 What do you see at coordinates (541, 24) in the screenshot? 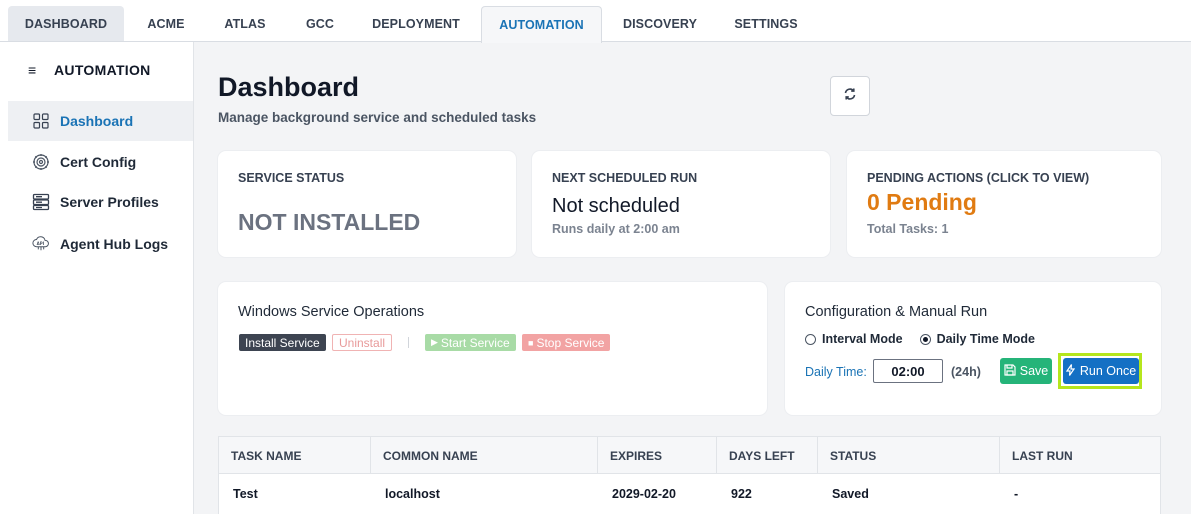
I see `tab-automation: AUTOMATION` at bounding box center [541, 24].